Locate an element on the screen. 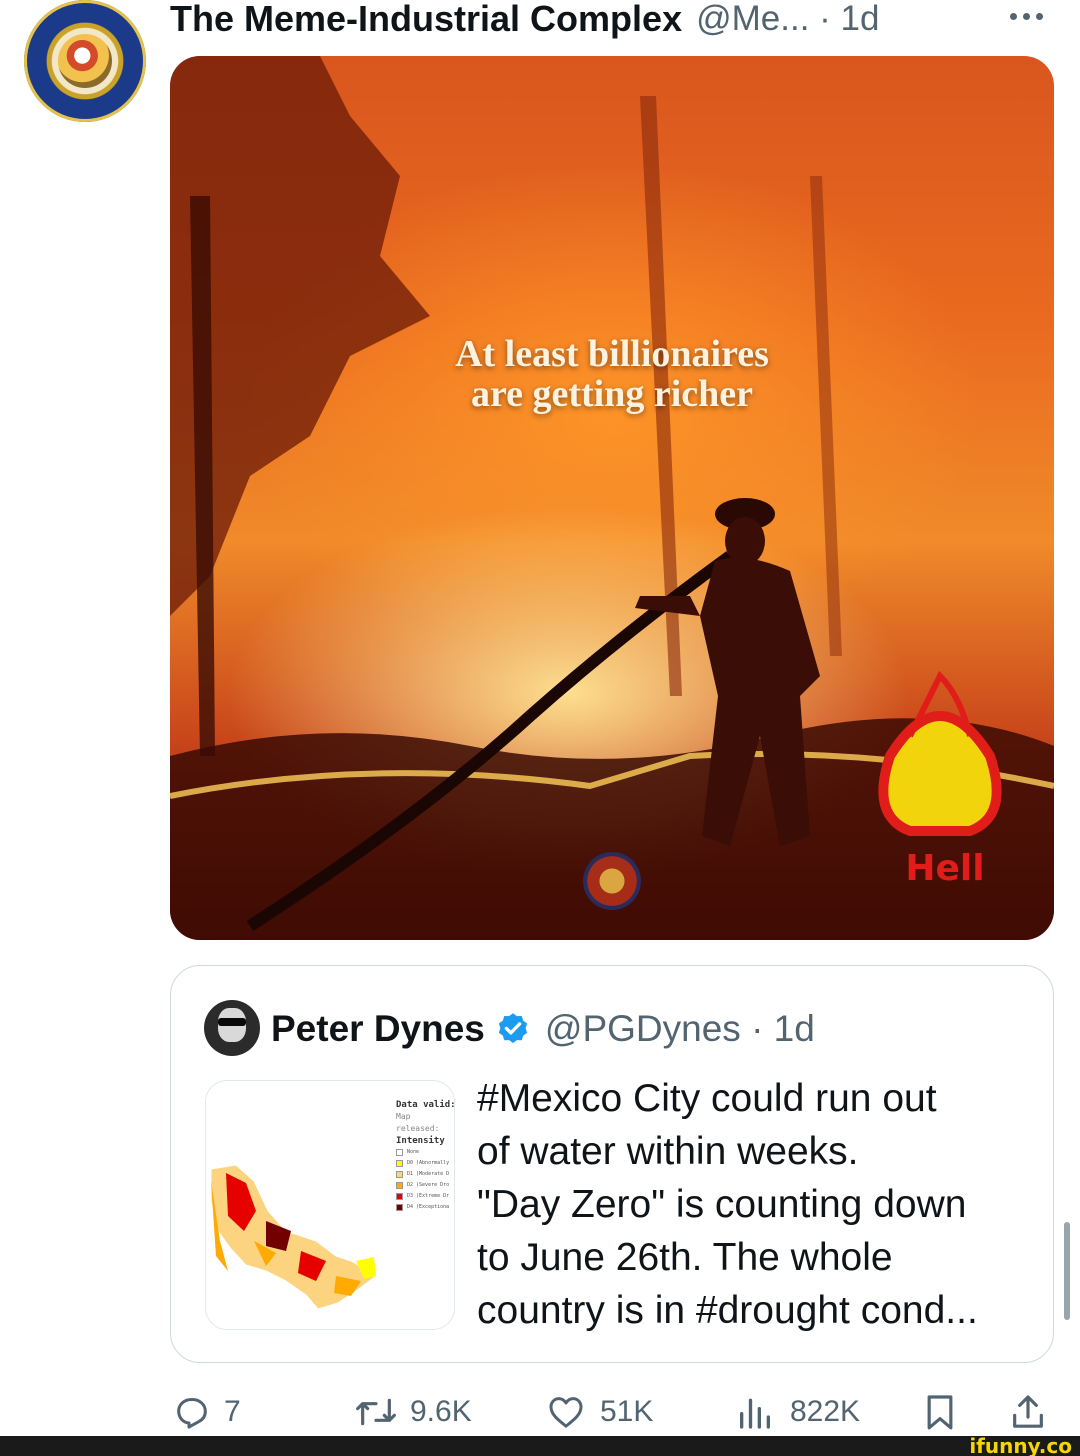  scrollbar is located at coordinates (1067, 1271).